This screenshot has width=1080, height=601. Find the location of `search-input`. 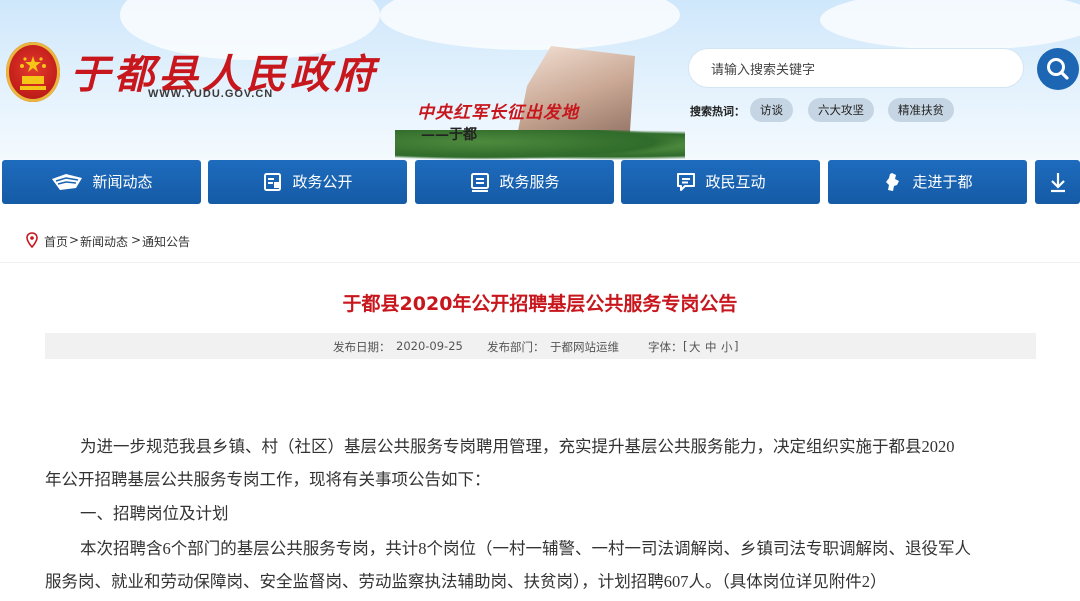

search-input is located at coordinates (856, 70).